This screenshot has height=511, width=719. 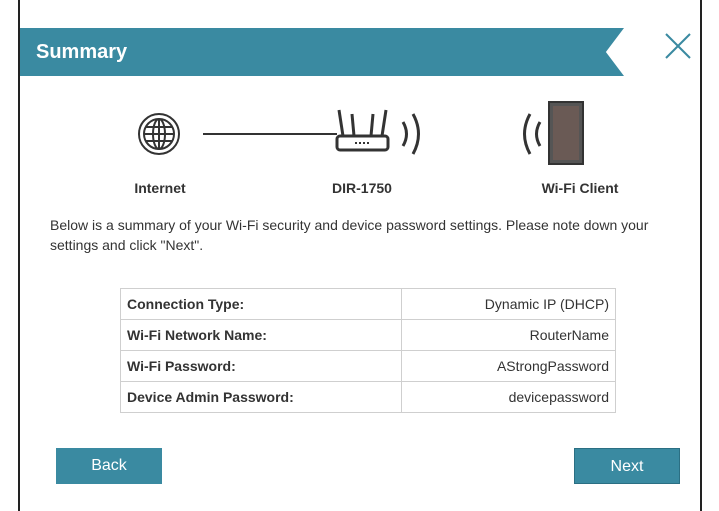 What do you see at coordinates (566, 133) in the screenshot?
I see `tablet-icon` at bounding box center [566, 133].